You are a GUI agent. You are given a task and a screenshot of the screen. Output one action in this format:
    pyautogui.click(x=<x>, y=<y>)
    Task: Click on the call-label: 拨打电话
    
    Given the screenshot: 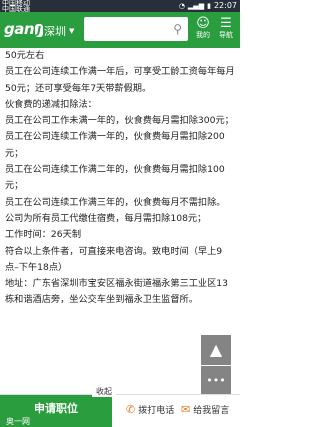 What is the action you would take?
    pyautogui.click(x=156, y=411)
    